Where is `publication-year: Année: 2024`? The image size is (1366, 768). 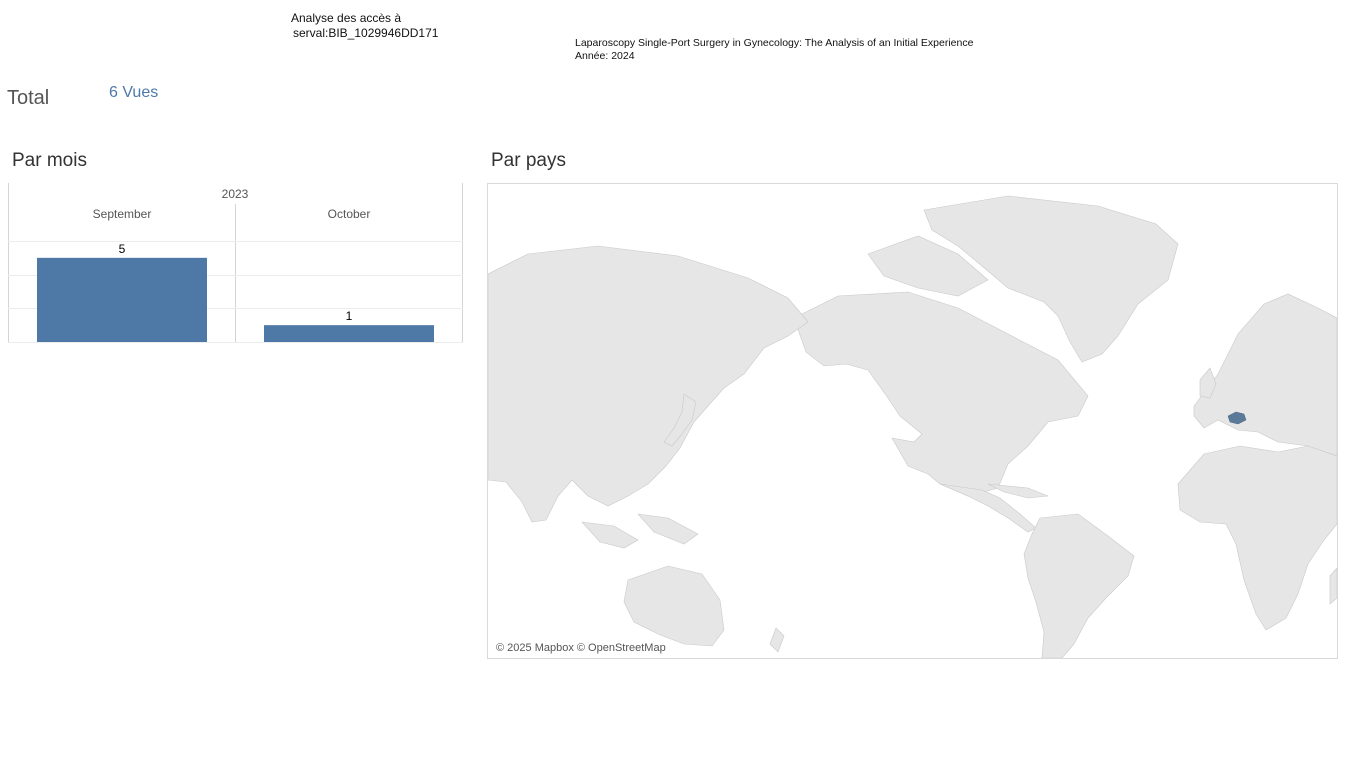
publication-year: Année: 2024 is located at coordinates (605, 56).